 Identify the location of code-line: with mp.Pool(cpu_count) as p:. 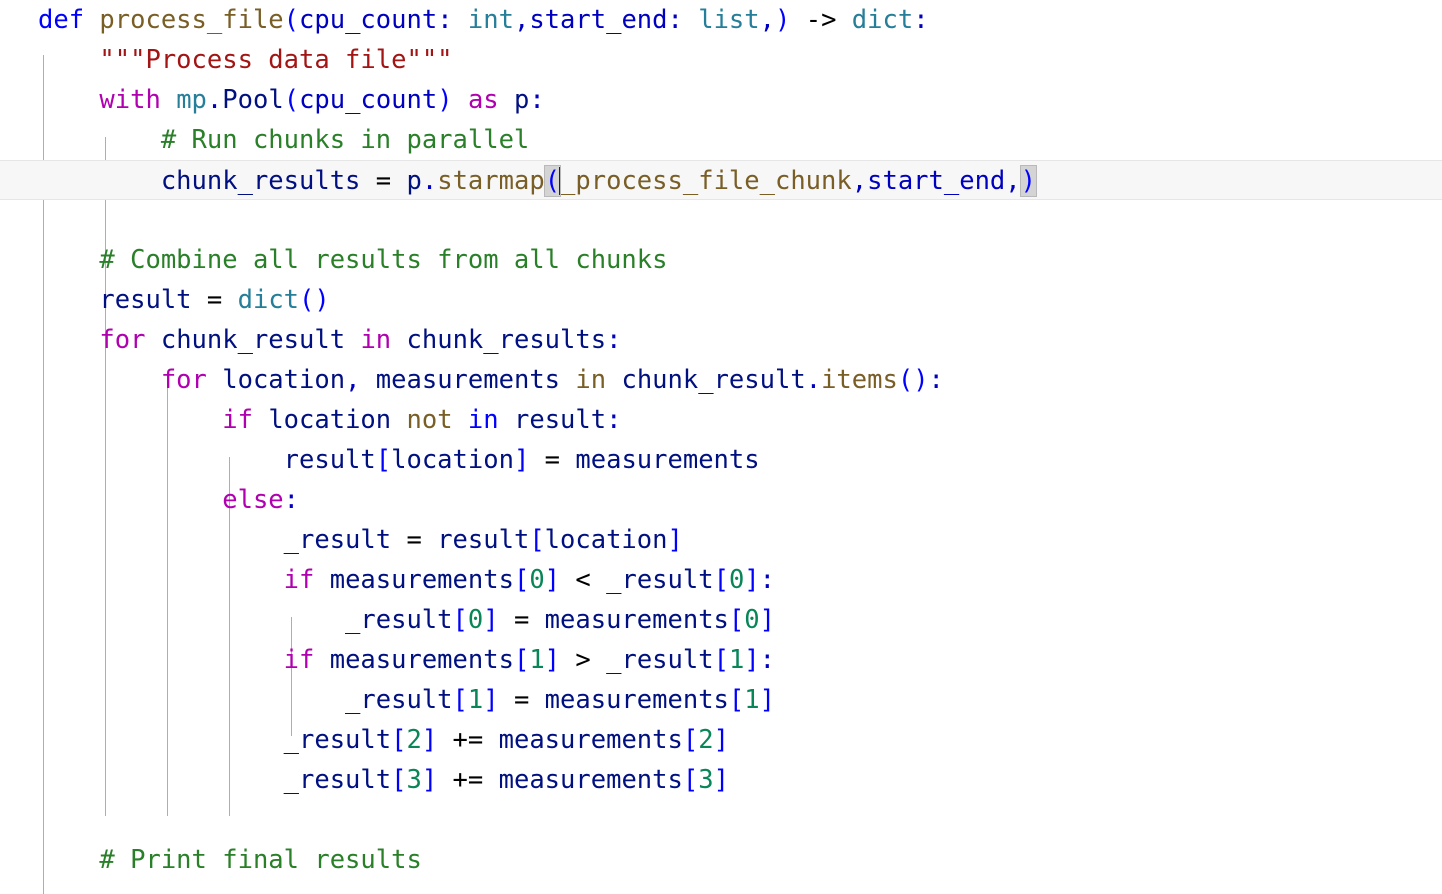
(721, 100).